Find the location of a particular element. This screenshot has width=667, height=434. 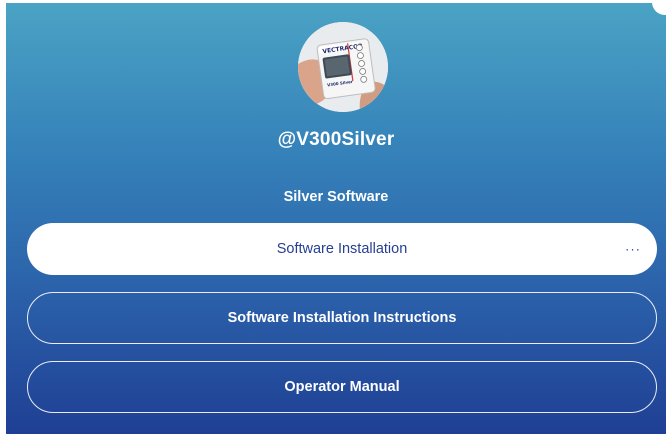

corner-menu-button is located at coordinates (659, 9).